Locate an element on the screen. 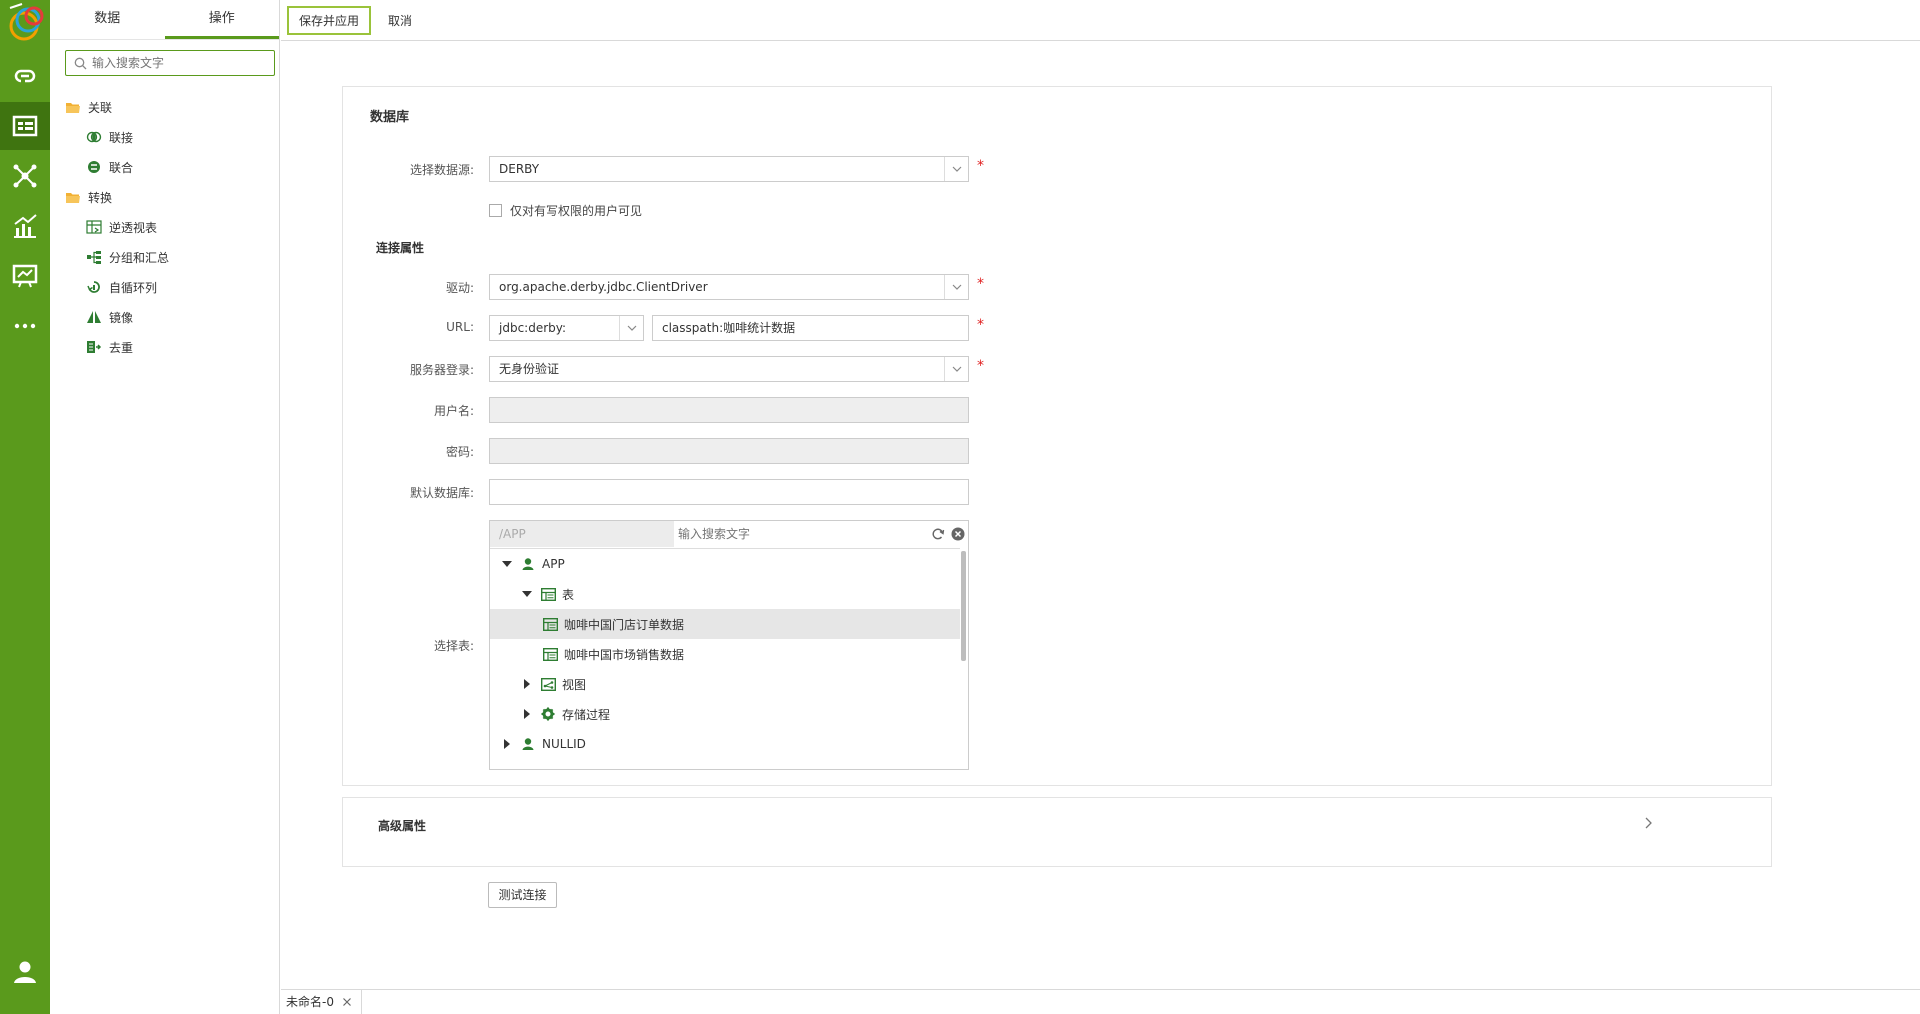 Image resolution: width=1920 pixels, height=1014 pixels. search-icon is located at coordinates (80, 63).